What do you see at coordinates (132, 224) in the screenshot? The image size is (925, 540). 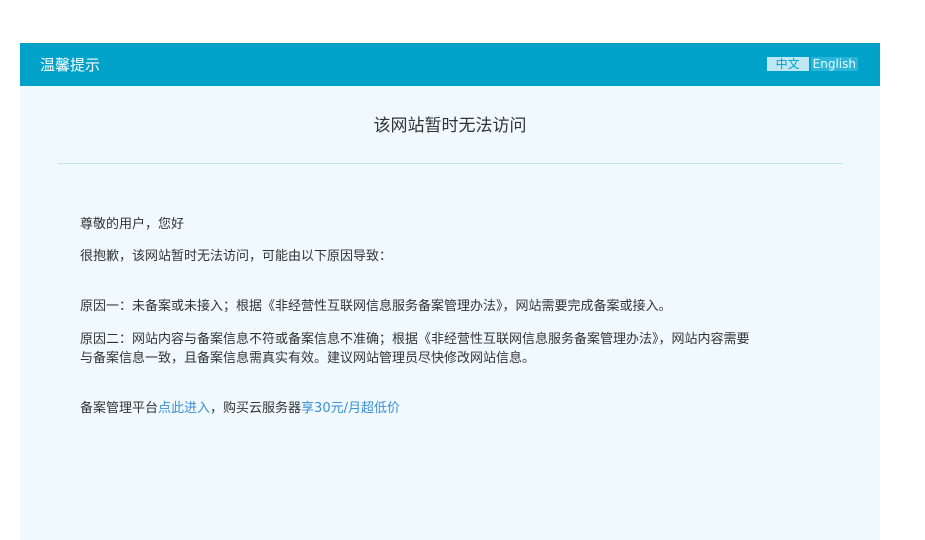 I see `greeting-text: 尊敬的用户，您好` at bounding box center [132, 224].